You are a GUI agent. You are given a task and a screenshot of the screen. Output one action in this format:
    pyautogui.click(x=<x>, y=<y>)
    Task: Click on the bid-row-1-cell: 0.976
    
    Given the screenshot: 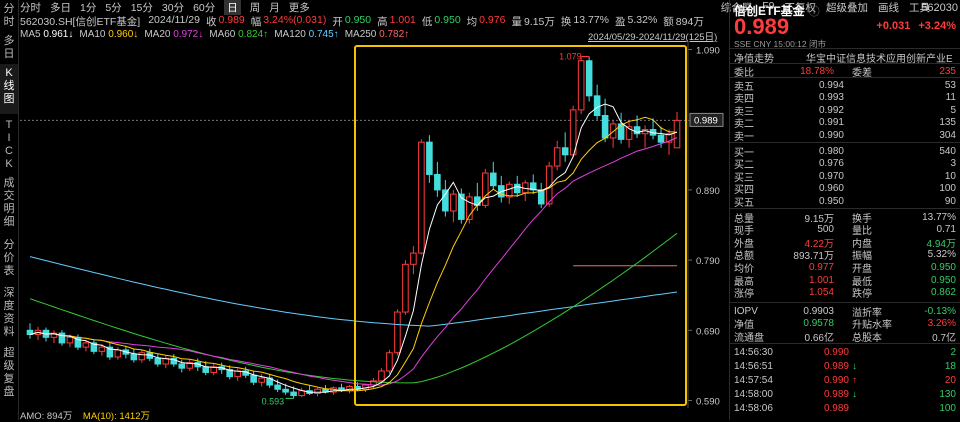 What is the action you would take?
    pyautogui.click(x=831, y=164)
    